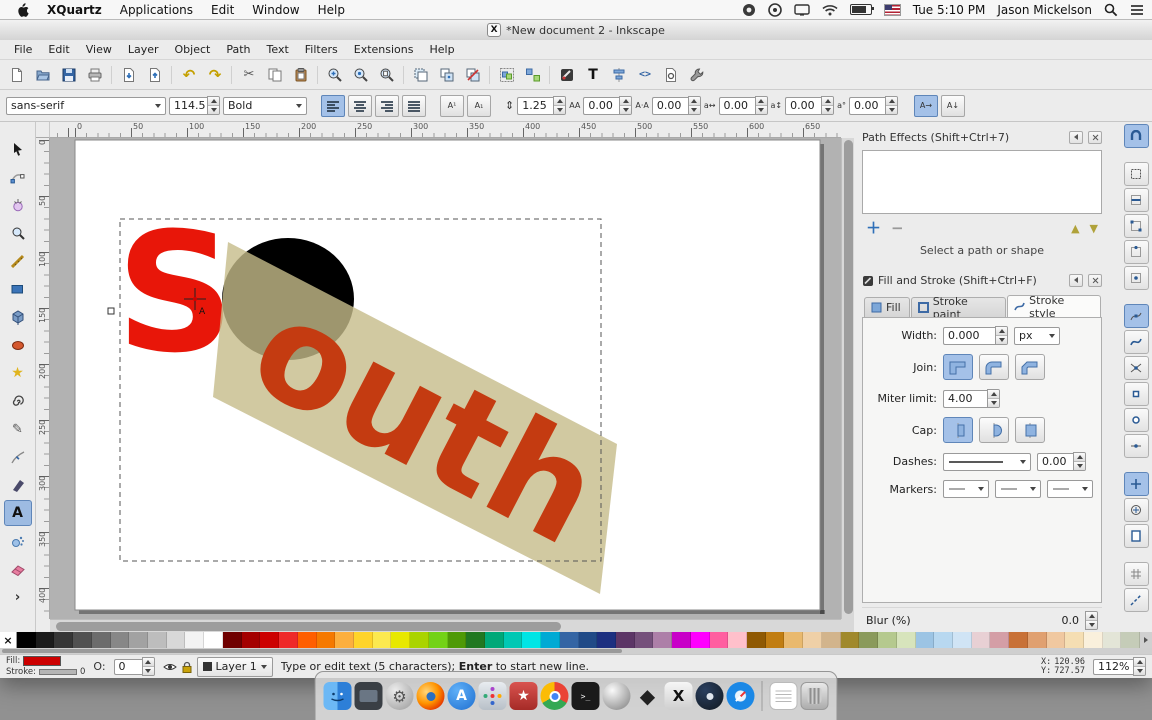 This screenshot has width=1152, height=720. What do you see at coordinates (335, 75) in the screenshot?
I see `zoom-in-button` at bounding box center [335, 75].